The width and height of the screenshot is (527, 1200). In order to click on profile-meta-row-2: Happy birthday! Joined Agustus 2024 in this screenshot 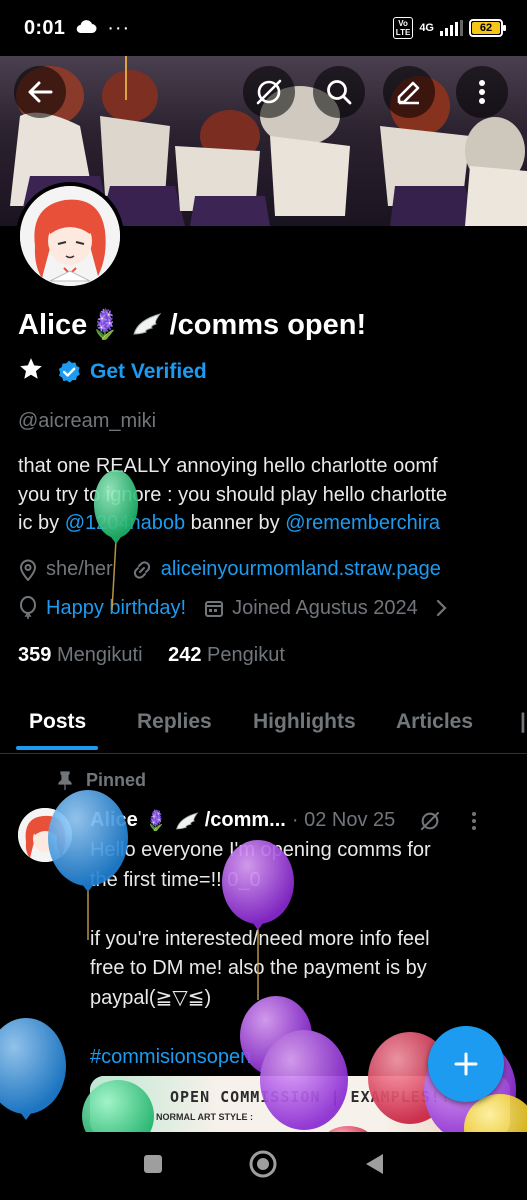, I will do `click(233, 608)`.